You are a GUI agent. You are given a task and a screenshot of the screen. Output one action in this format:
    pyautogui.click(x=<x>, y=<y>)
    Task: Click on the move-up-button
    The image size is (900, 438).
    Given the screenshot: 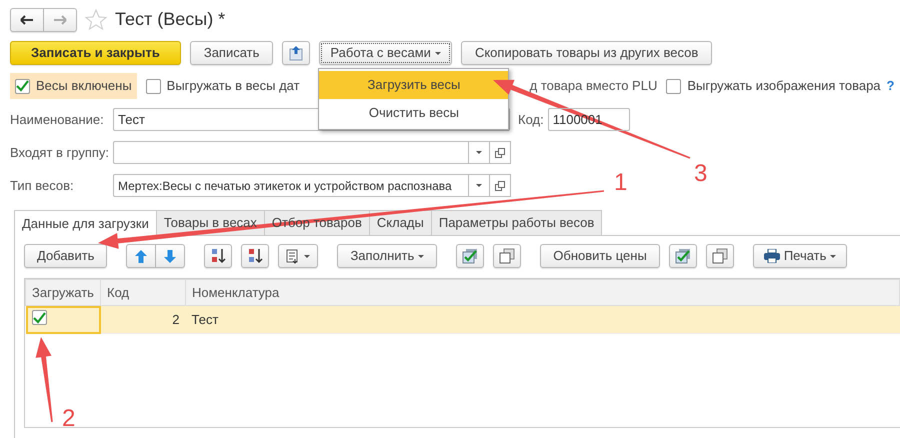 What is the action you would take?
    pyautogui.click(x=141, y=256)
    